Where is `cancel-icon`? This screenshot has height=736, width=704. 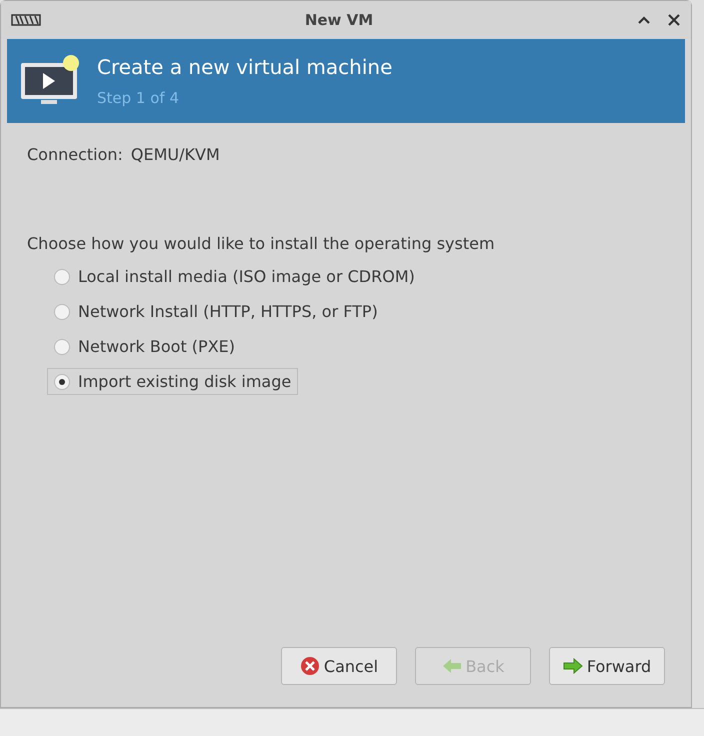
cancel-icon is located at coordinates (310, 666).